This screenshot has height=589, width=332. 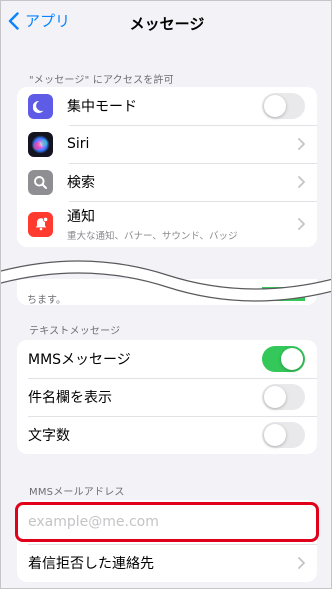 What do you see at coordinates (91, 564) in the screenshot?
I see `blocked-contacts-label: 着信拒否した連絡先` at bounding box center [91, 564].